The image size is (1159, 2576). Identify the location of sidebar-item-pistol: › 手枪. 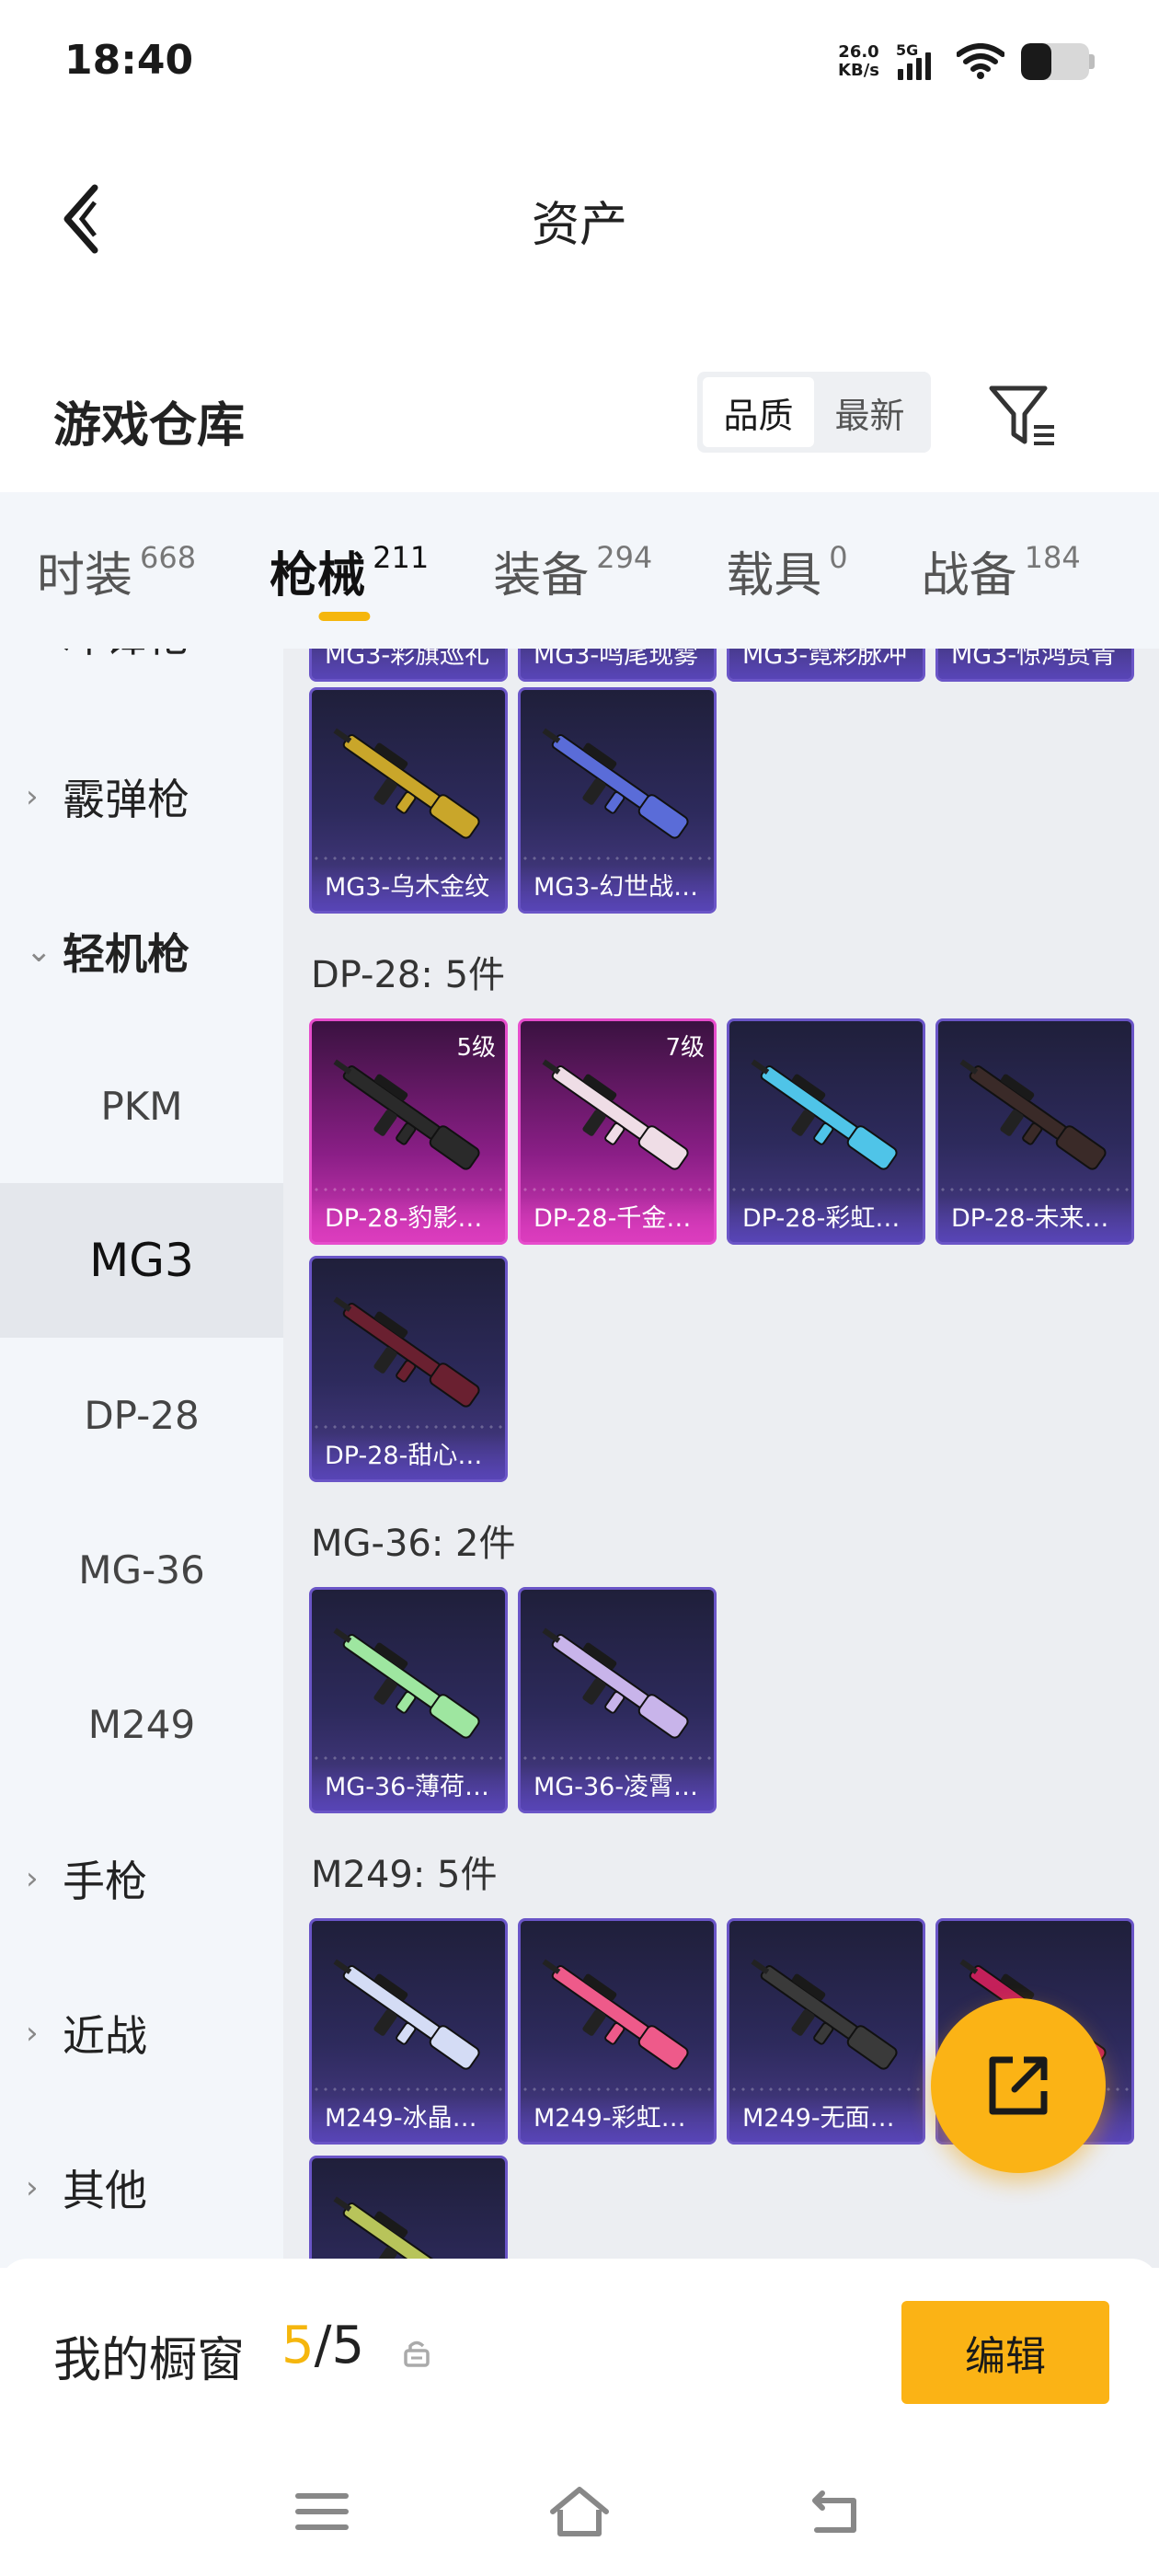
(141, 1878).